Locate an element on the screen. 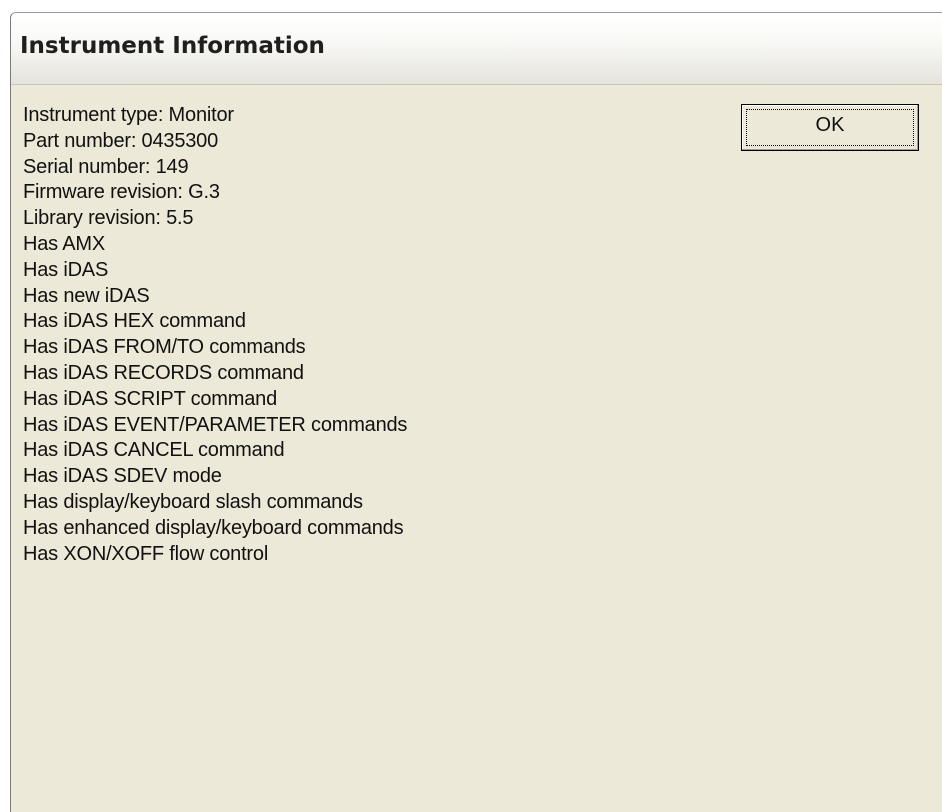 Image resolution: width=942 pixels, height=812 pixels. info-line: Has new iDAS is located at coordinates (86, 295).